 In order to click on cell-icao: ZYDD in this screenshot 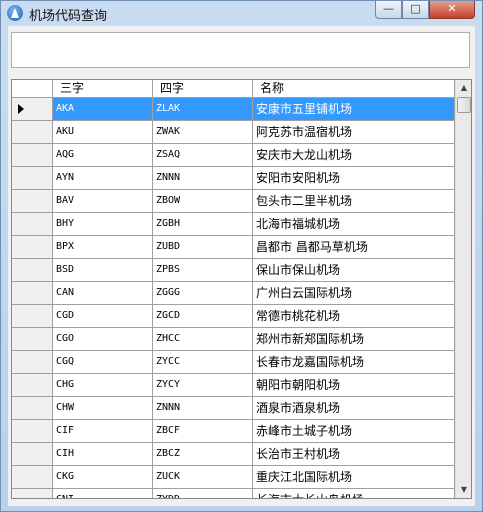, I will do `click(203, 493)`.